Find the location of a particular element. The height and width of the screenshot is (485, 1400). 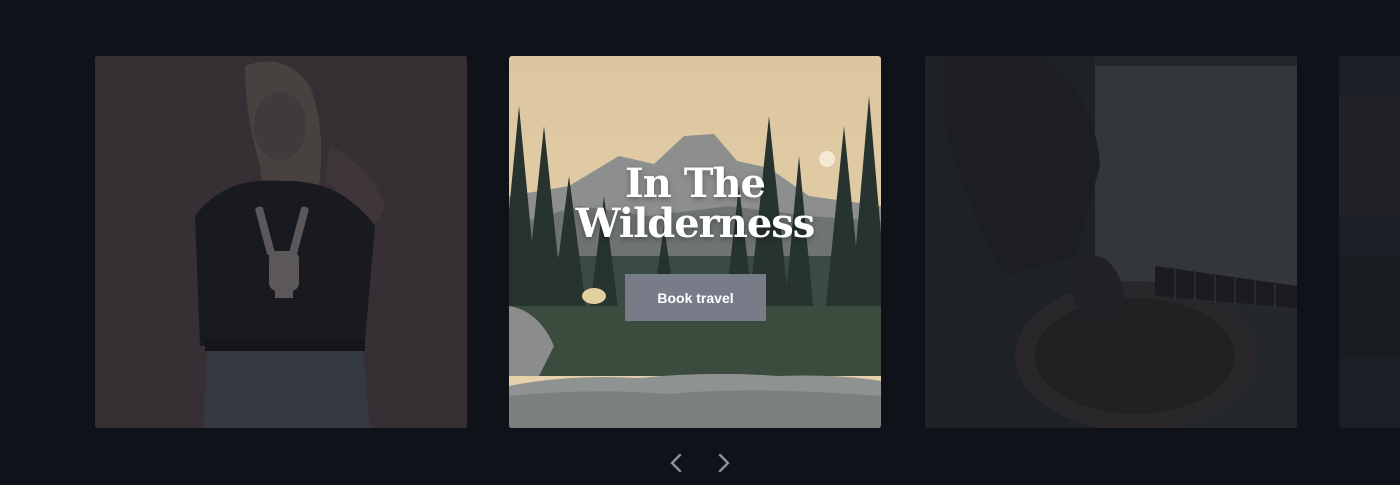

dim-overlay is located at coordinates (1369, 242).